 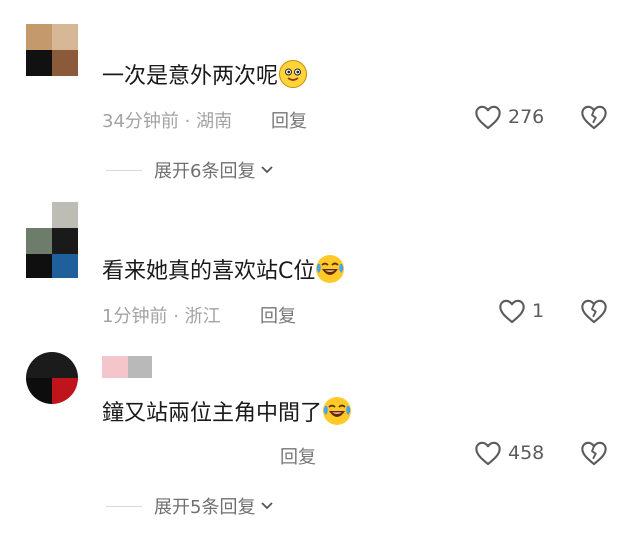 I want to click on comment-text: 一次是意外两次呢, so click(x=205, y=76).